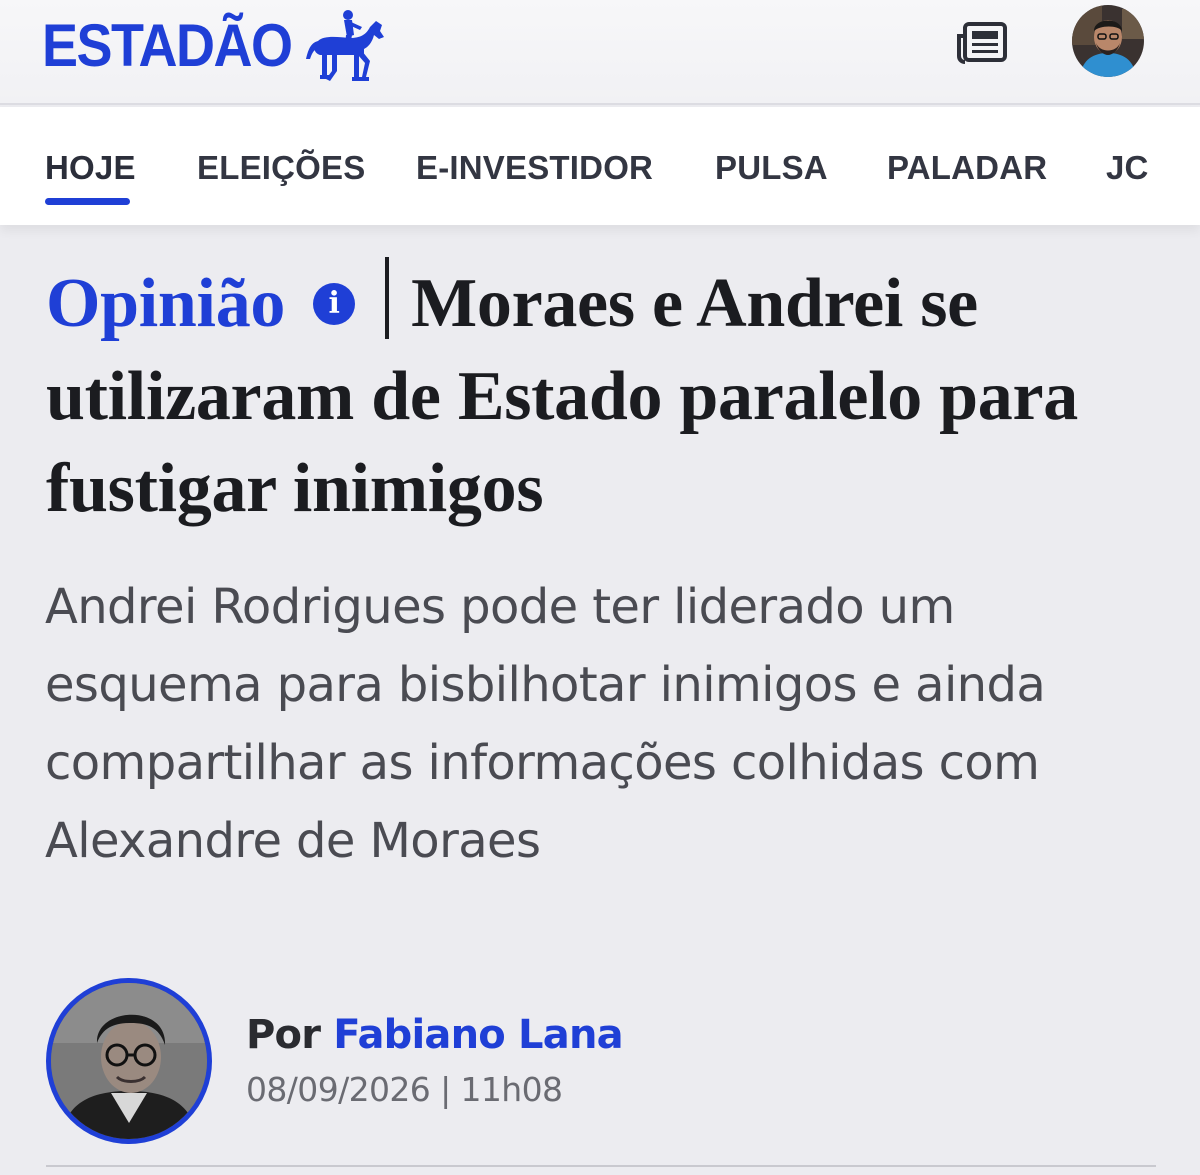  What do you see at coordinates (404, 1089) in the screenshot?
I see `publish-date: 08/09/2026 | 11h08` at bounding box center [404, 1089].